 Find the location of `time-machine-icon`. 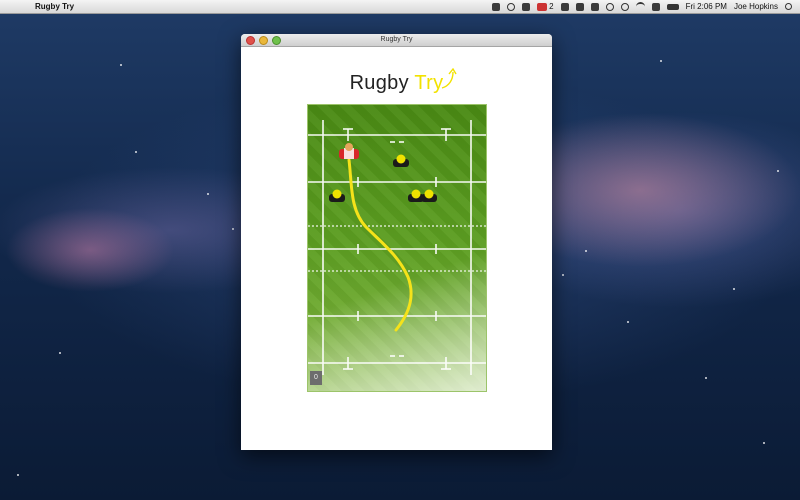

time-machine-icon is located at coordinates (609, 6).